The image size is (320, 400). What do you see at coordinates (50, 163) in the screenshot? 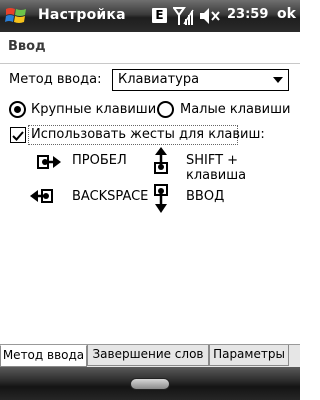
I see `gesture-right-icon` at bounding box center [50, 163].